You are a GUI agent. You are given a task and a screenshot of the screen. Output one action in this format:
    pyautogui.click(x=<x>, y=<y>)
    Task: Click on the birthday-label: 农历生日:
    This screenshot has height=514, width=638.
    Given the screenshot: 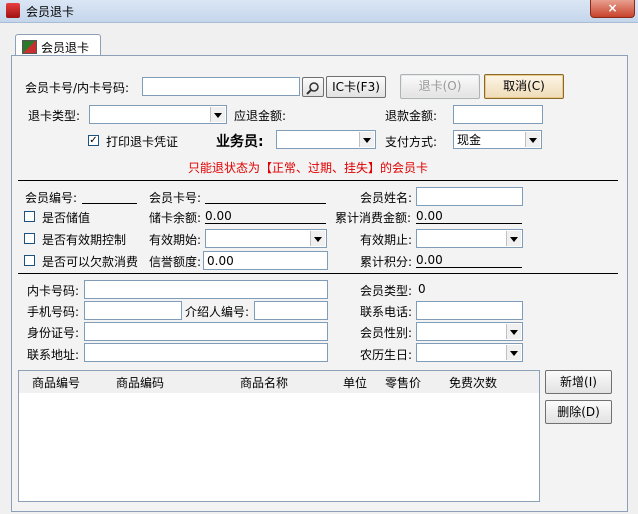 What is the action you would take?
    pyautogui.click(x=386, y=355)
    